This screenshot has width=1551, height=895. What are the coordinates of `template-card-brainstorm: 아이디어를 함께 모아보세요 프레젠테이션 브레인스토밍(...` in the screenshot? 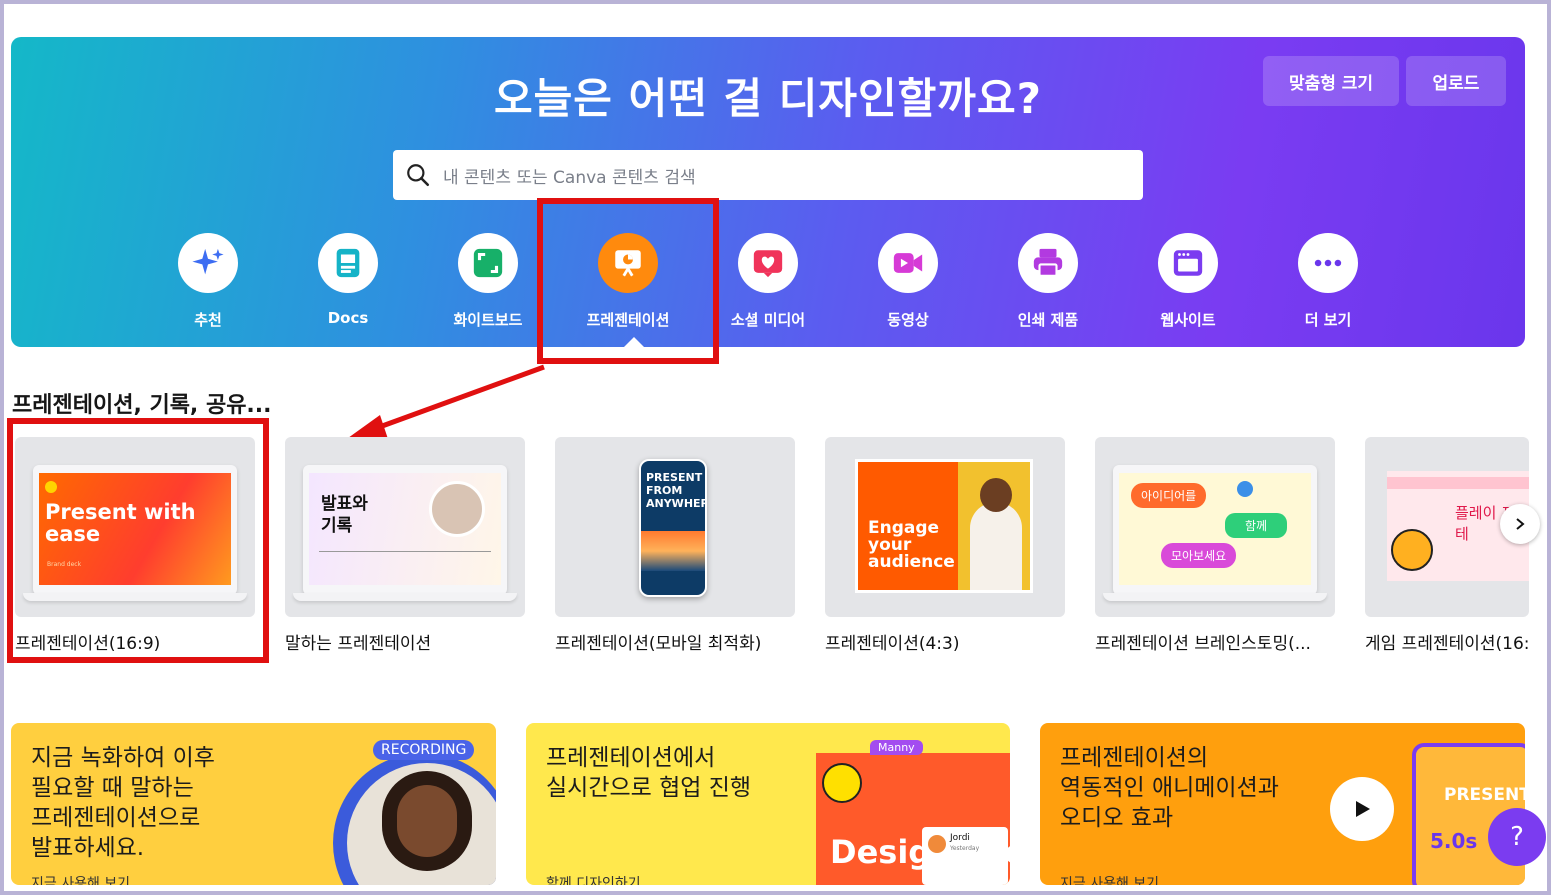 It's located at (1215, 545).